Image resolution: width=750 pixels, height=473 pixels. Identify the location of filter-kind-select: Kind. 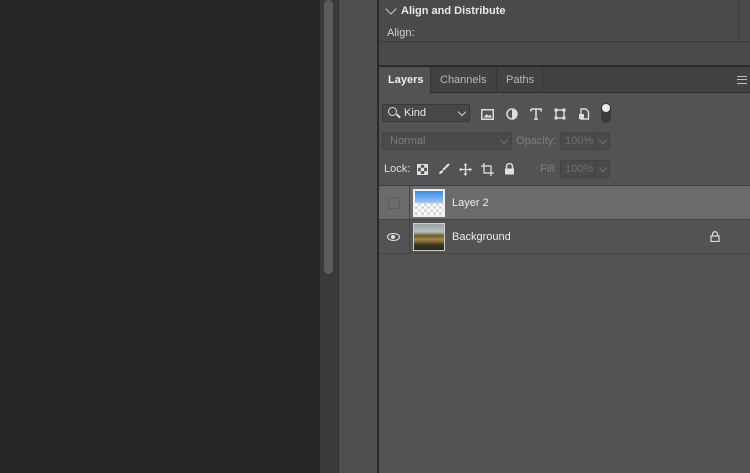
(426, 113).